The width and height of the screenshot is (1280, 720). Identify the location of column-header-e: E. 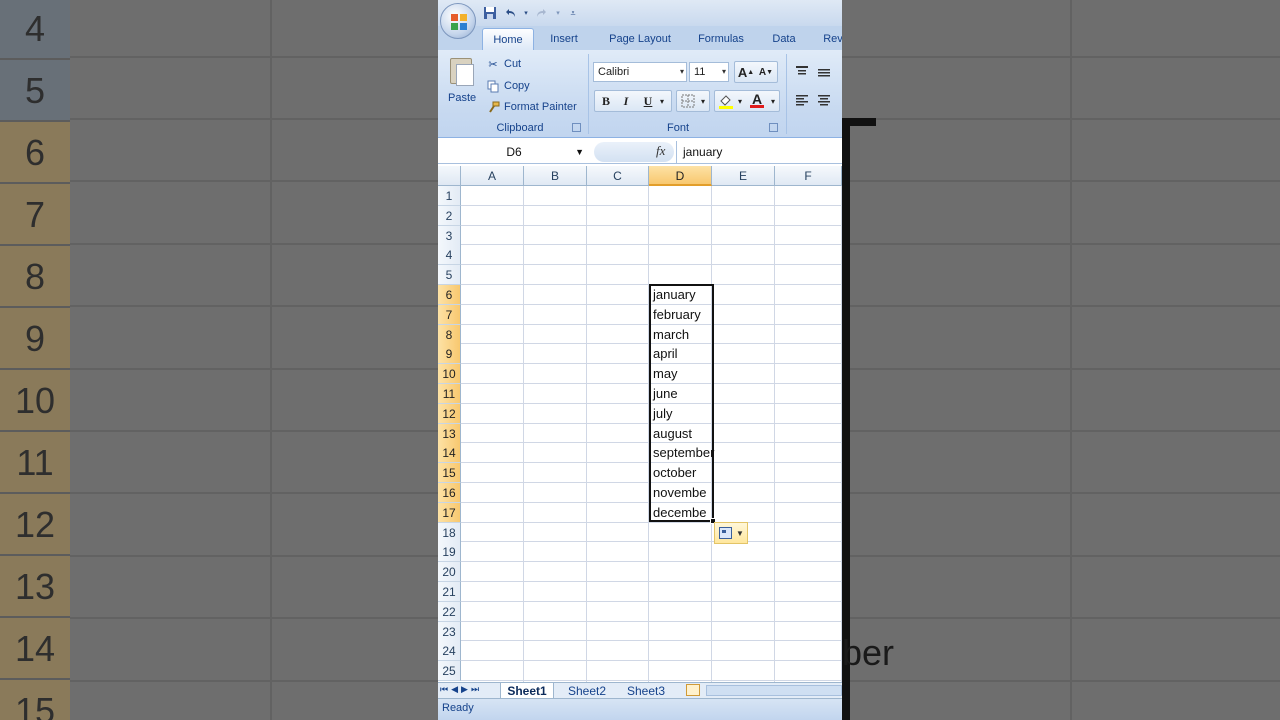
(743, 176).